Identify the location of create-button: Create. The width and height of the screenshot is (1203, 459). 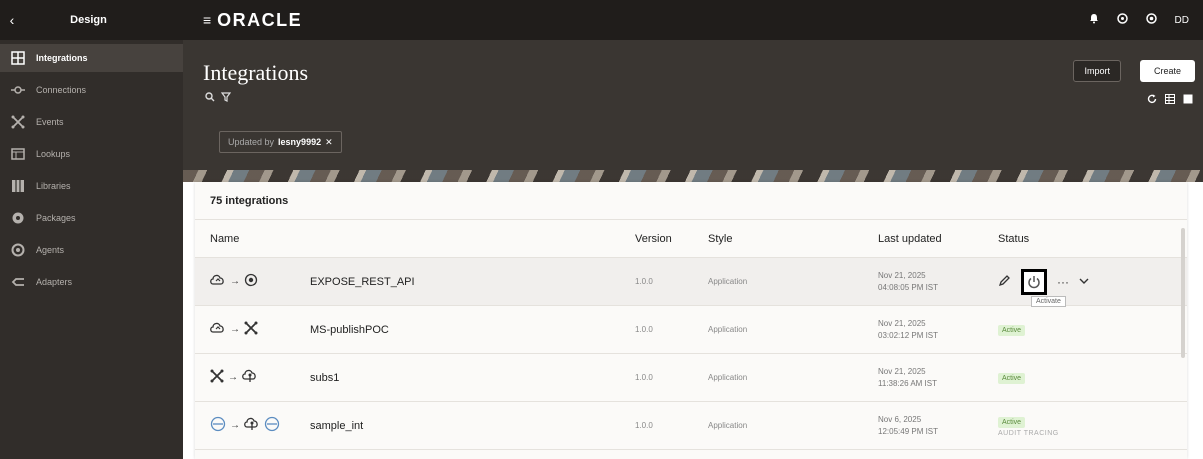
(1167, 71).